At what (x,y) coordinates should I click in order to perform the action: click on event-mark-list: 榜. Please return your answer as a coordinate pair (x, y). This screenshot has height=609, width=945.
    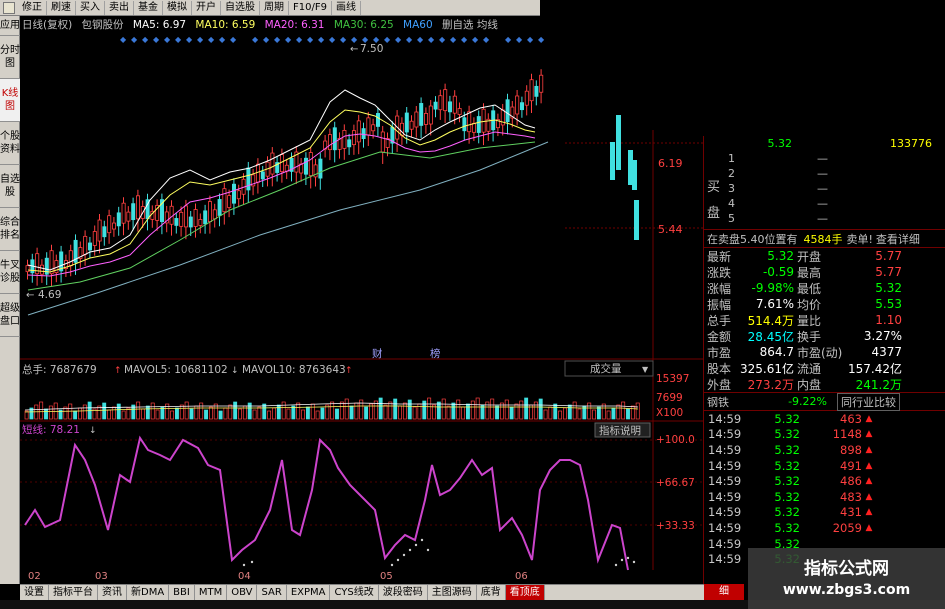
    Looking at the image, I should click on (435, 353).